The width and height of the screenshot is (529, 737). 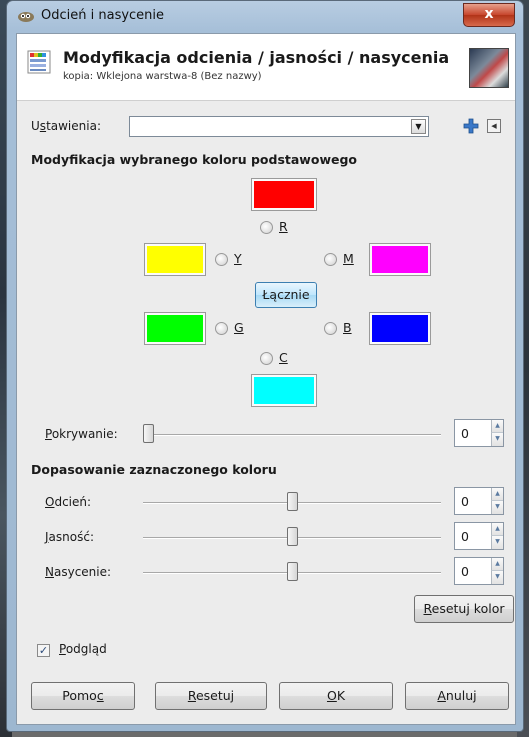 I want to click on radio-m, so click(x=330, y=259).